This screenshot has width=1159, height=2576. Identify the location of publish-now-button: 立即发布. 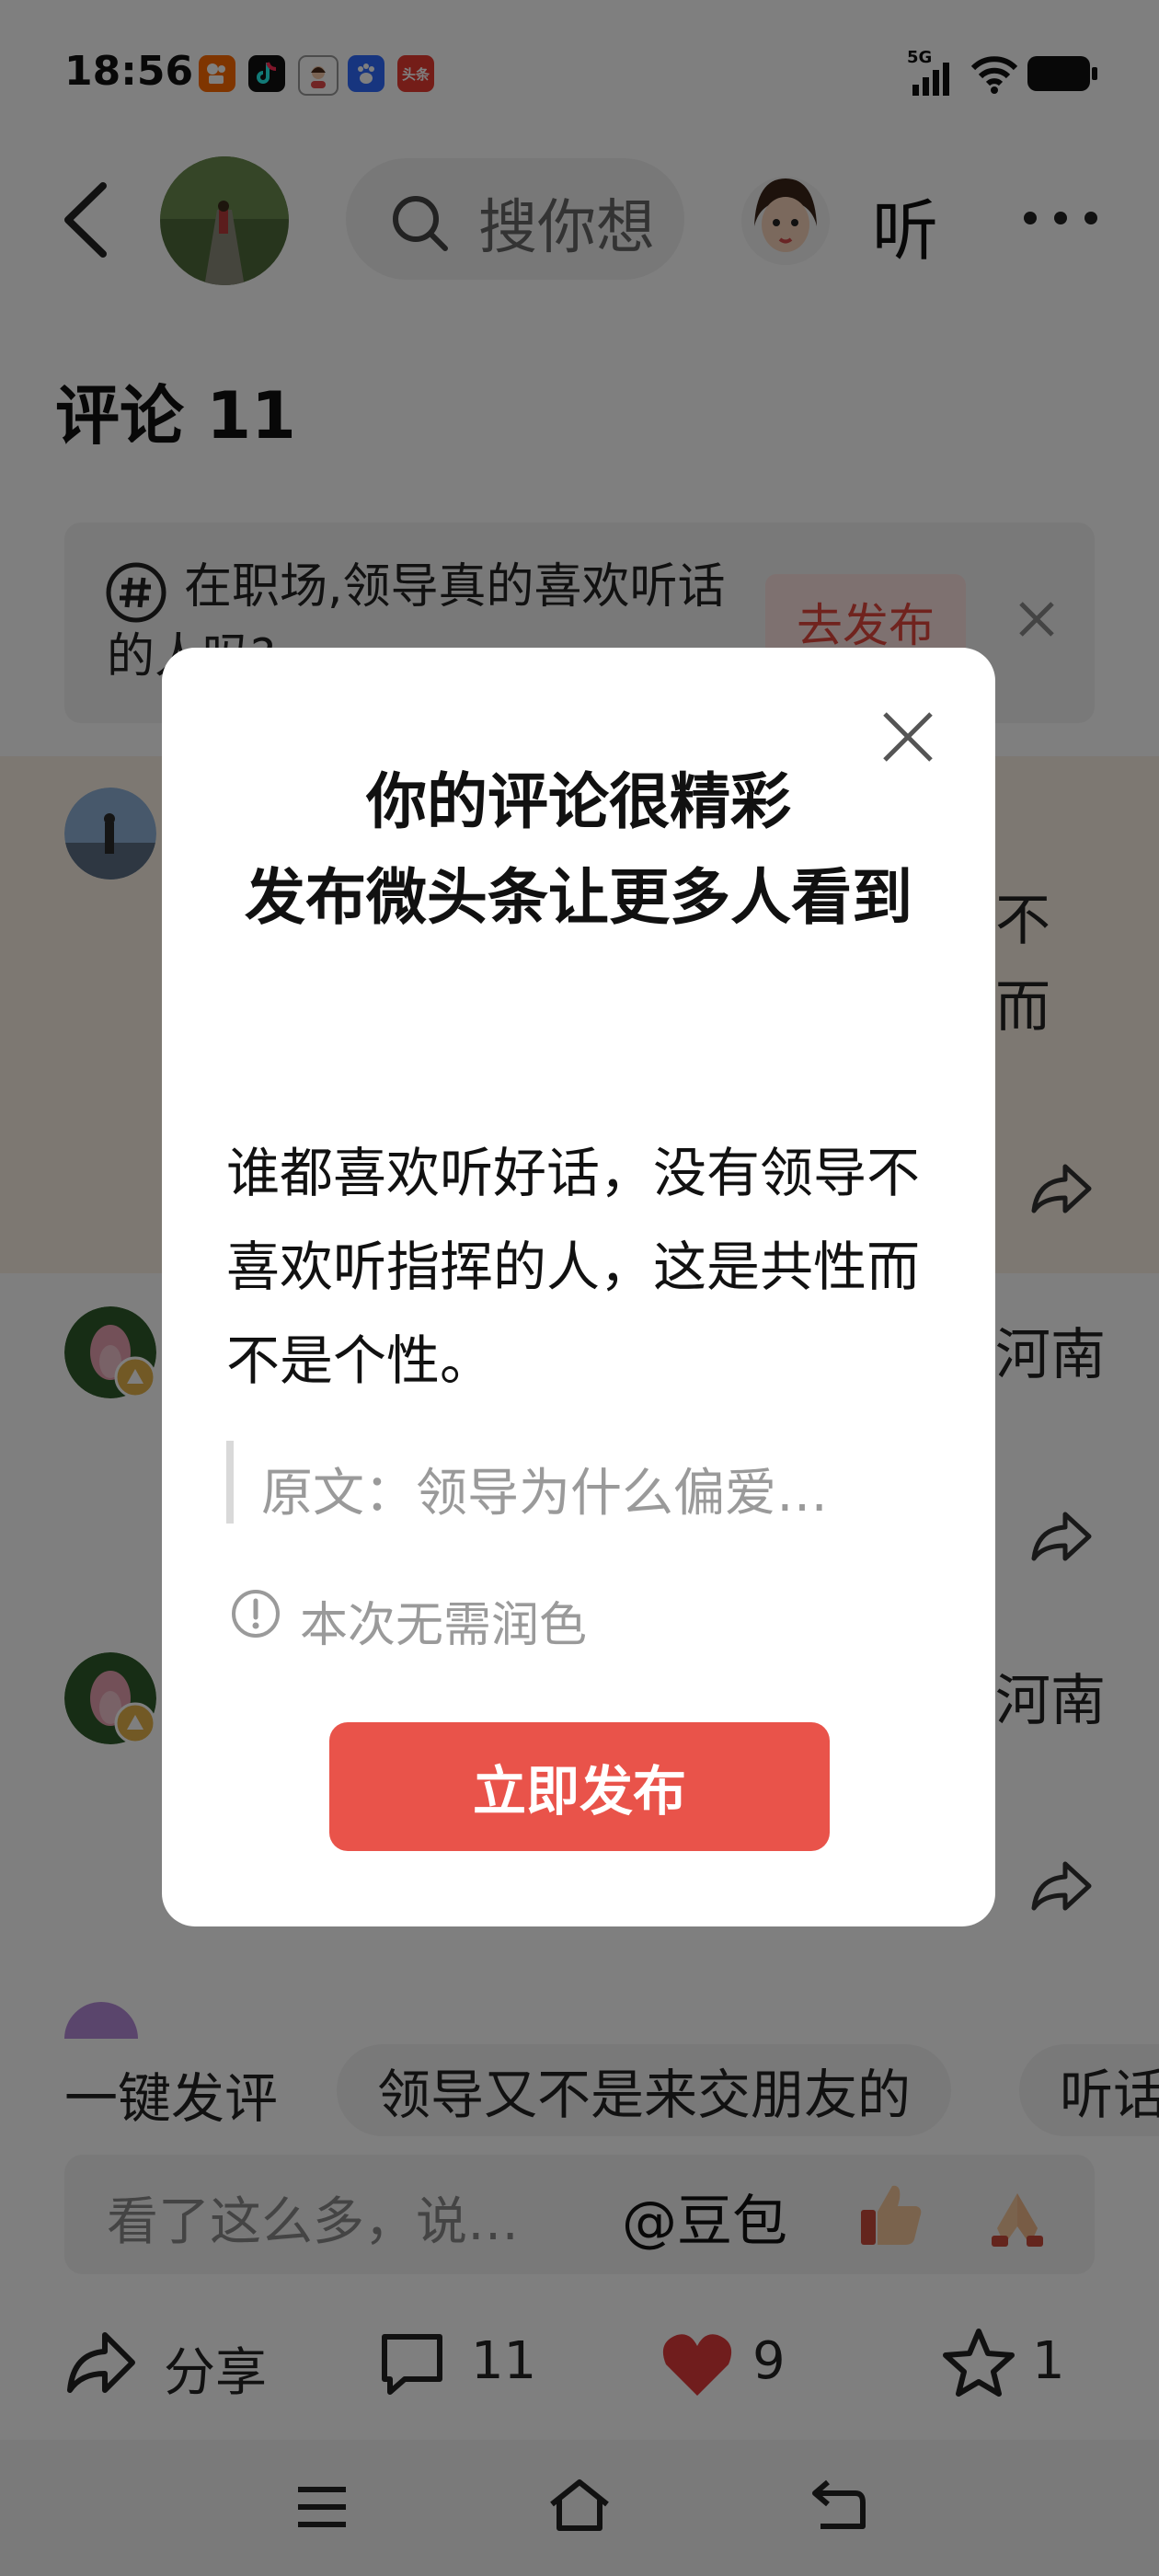
(579, 1786).